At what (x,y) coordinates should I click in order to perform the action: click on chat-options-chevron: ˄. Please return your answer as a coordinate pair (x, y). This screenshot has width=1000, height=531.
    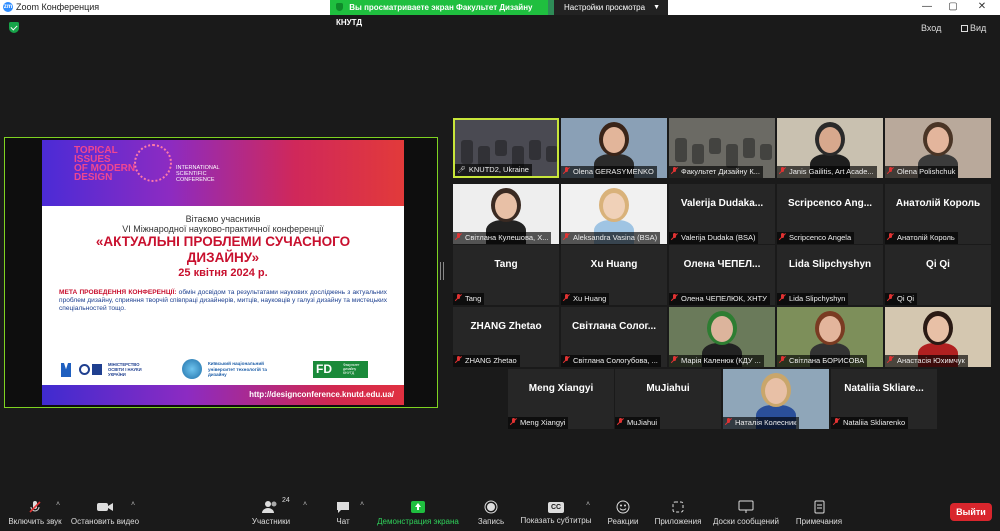
    Looking at the image, I should click on (362, 504).